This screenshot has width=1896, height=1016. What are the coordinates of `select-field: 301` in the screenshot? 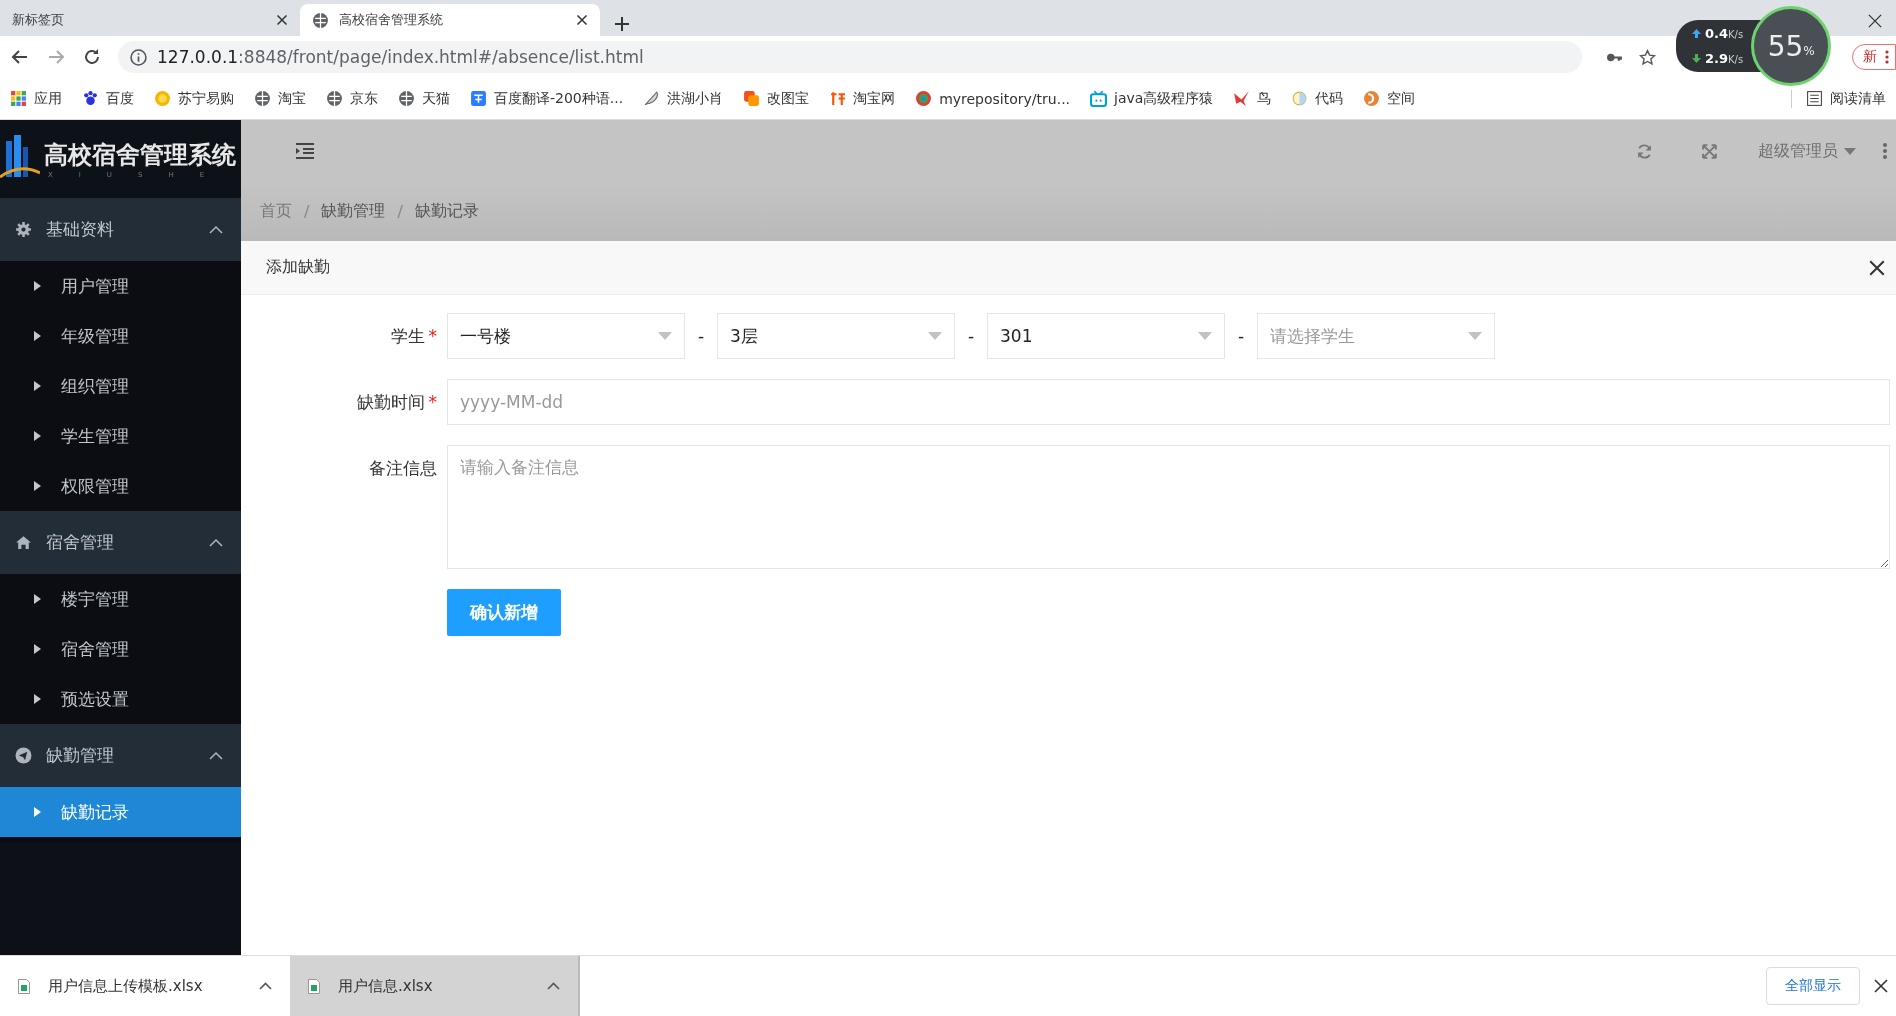 It's located at (1106, 336).